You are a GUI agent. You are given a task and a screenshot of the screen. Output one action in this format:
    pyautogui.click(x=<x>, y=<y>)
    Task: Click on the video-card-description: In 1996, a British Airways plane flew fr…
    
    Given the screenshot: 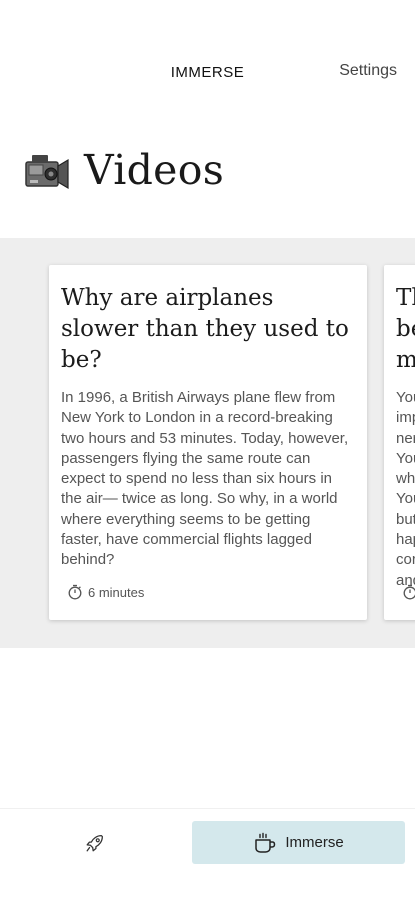 What is the action you would take?
    pyautogui.click(x=205, y=479)
    